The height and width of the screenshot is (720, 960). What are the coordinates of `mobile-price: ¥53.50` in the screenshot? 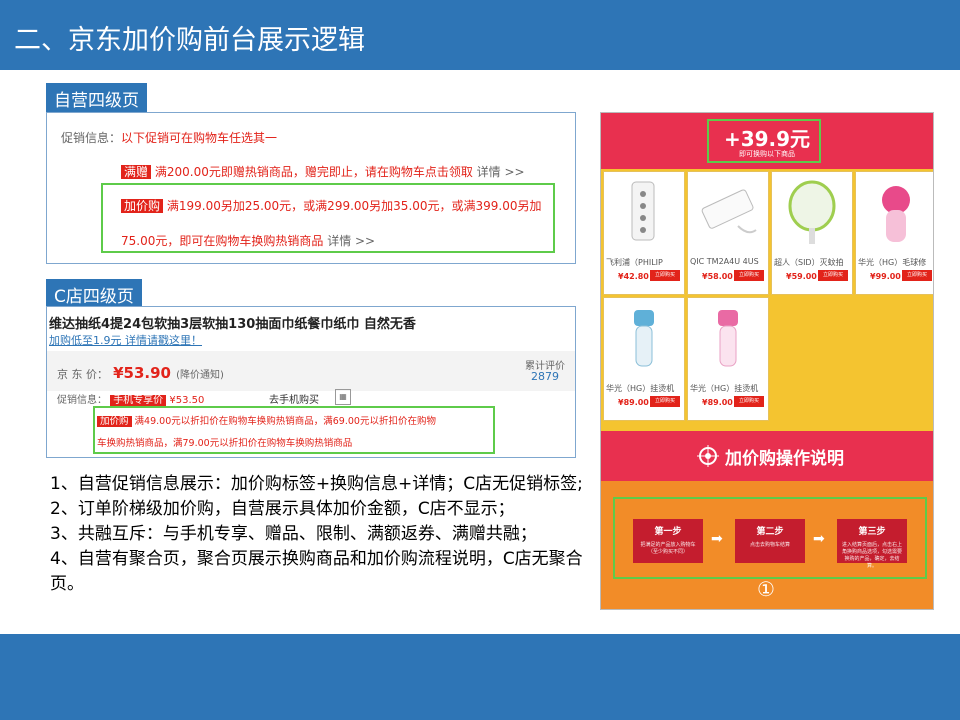 It's located at (187, 400).